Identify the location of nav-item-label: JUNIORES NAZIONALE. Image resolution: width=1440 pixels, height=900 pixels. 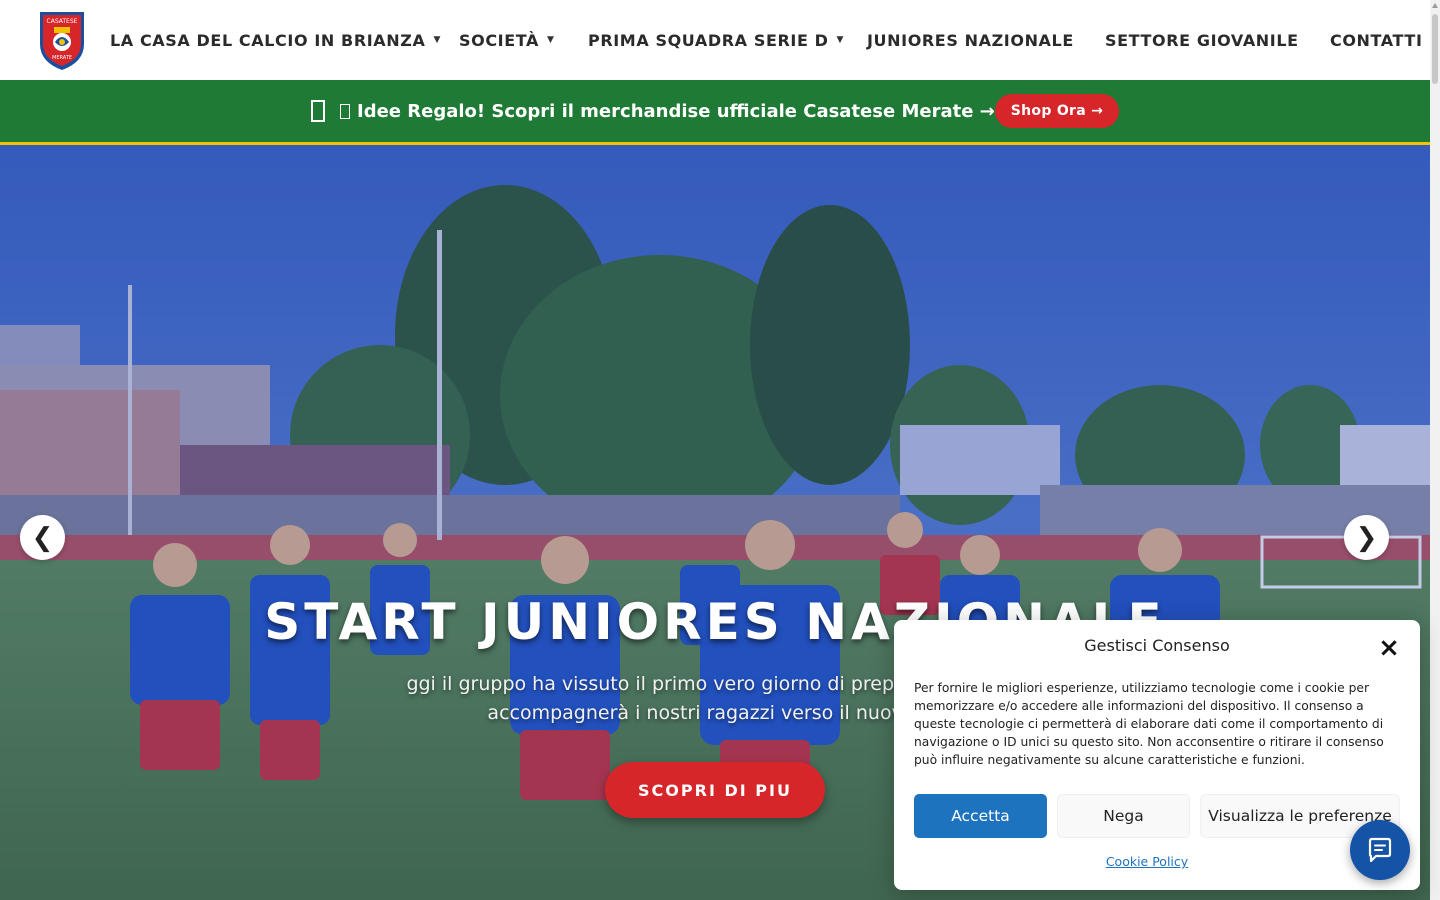
(970, 40).